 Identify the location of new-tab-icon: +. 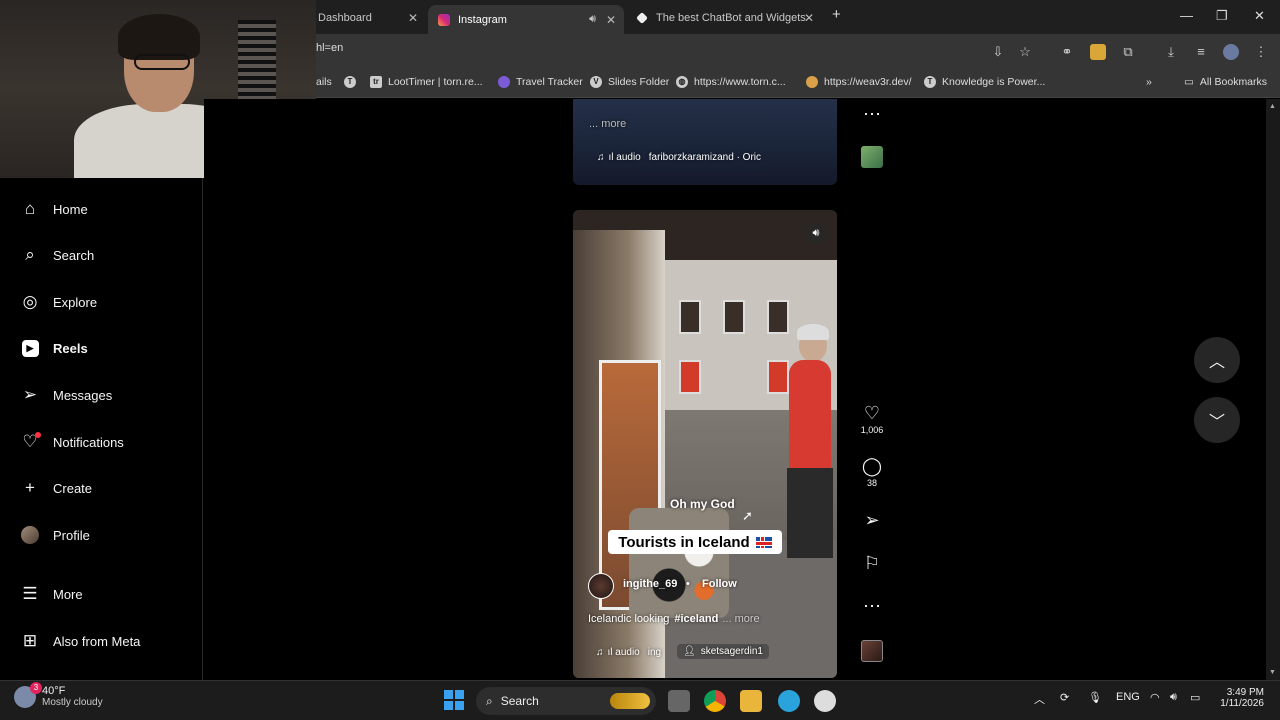
(836, 14).